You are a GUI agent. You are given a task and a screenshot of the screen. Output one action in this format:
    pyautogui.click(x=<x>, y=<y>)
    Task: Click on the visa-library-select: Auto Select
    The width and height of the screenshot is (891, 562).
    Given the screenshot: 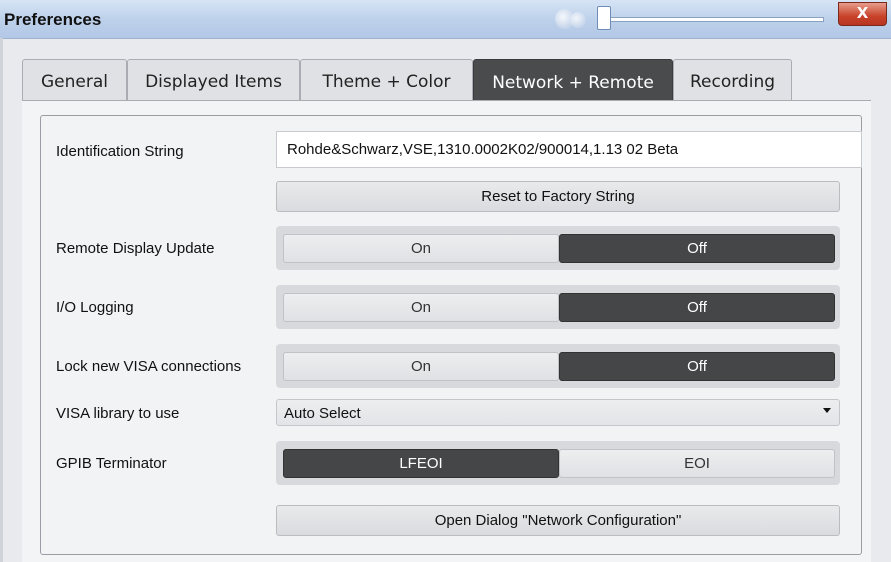 What is the action you would take?
    pyautogui.click(x=558, y=412)
    